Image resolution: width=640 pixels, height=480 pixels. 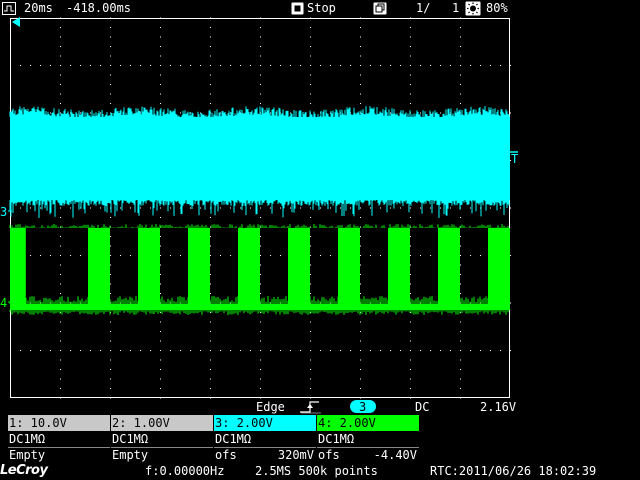 I want to click on channel-4-offset-label: ofs, so click(x=329, y=455).